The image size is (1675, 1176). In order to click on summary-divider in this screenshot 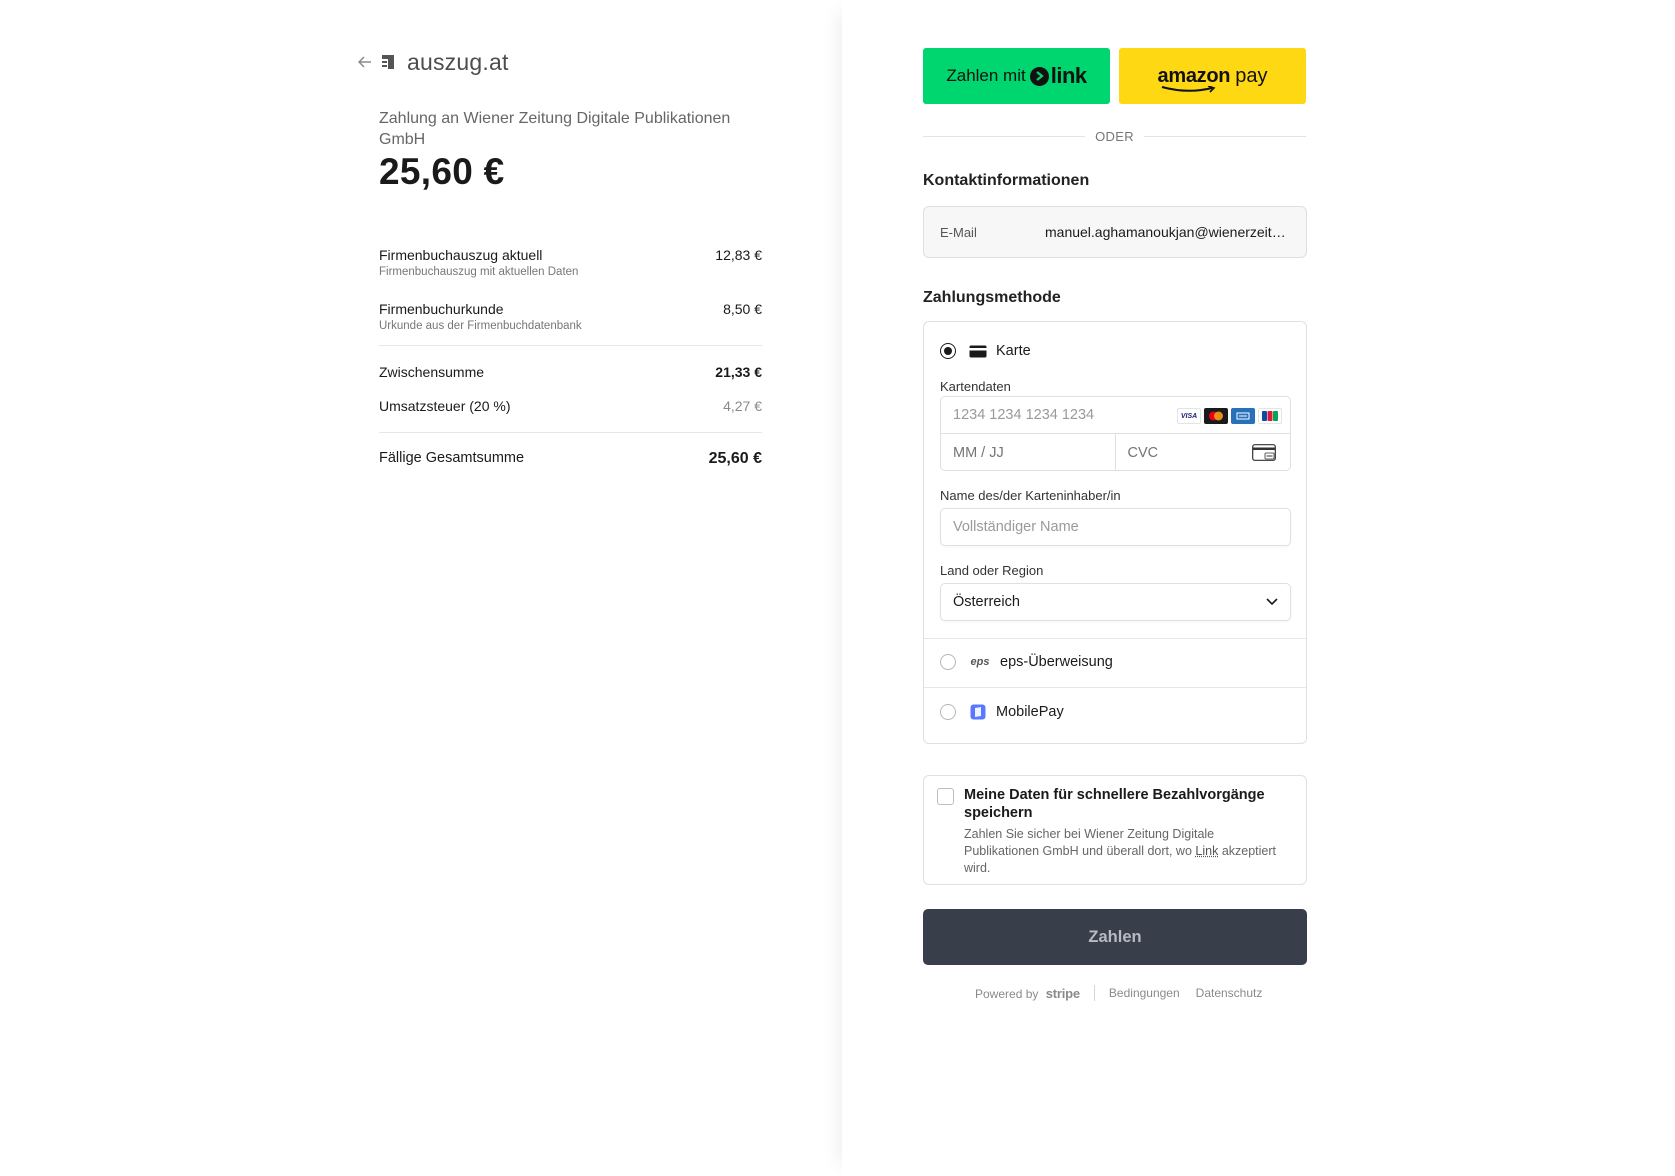, I will do `click(570, 345)`.